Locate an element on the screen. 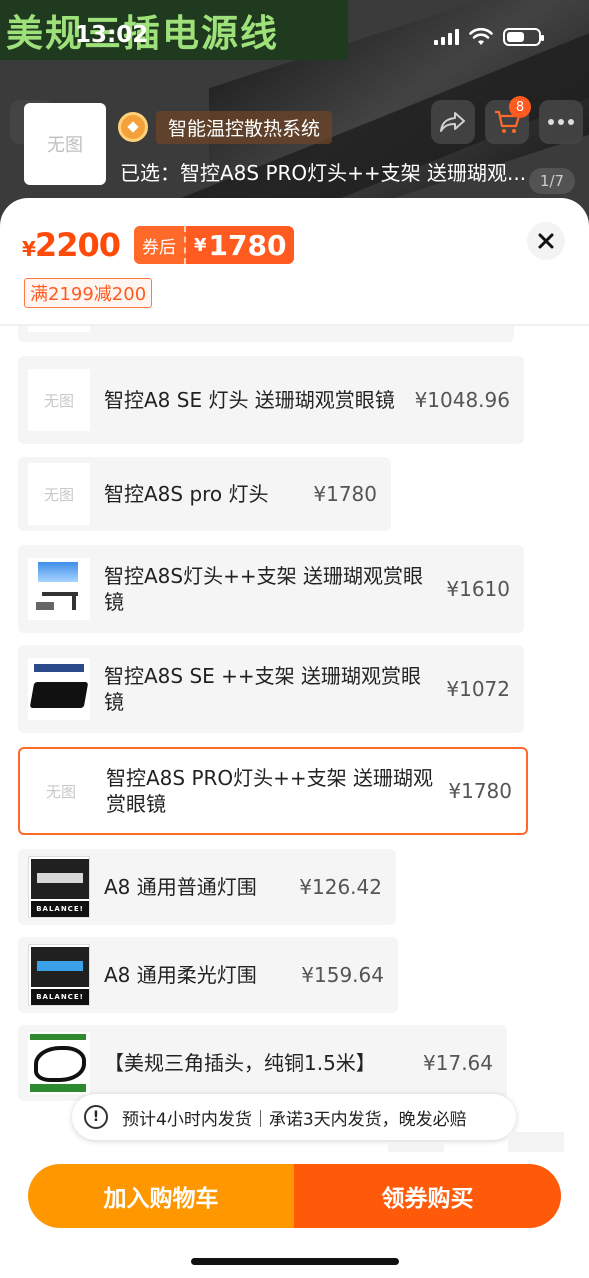  price-row: ¥2200 券后 ¥1780 is located at coordinates (158, 245).